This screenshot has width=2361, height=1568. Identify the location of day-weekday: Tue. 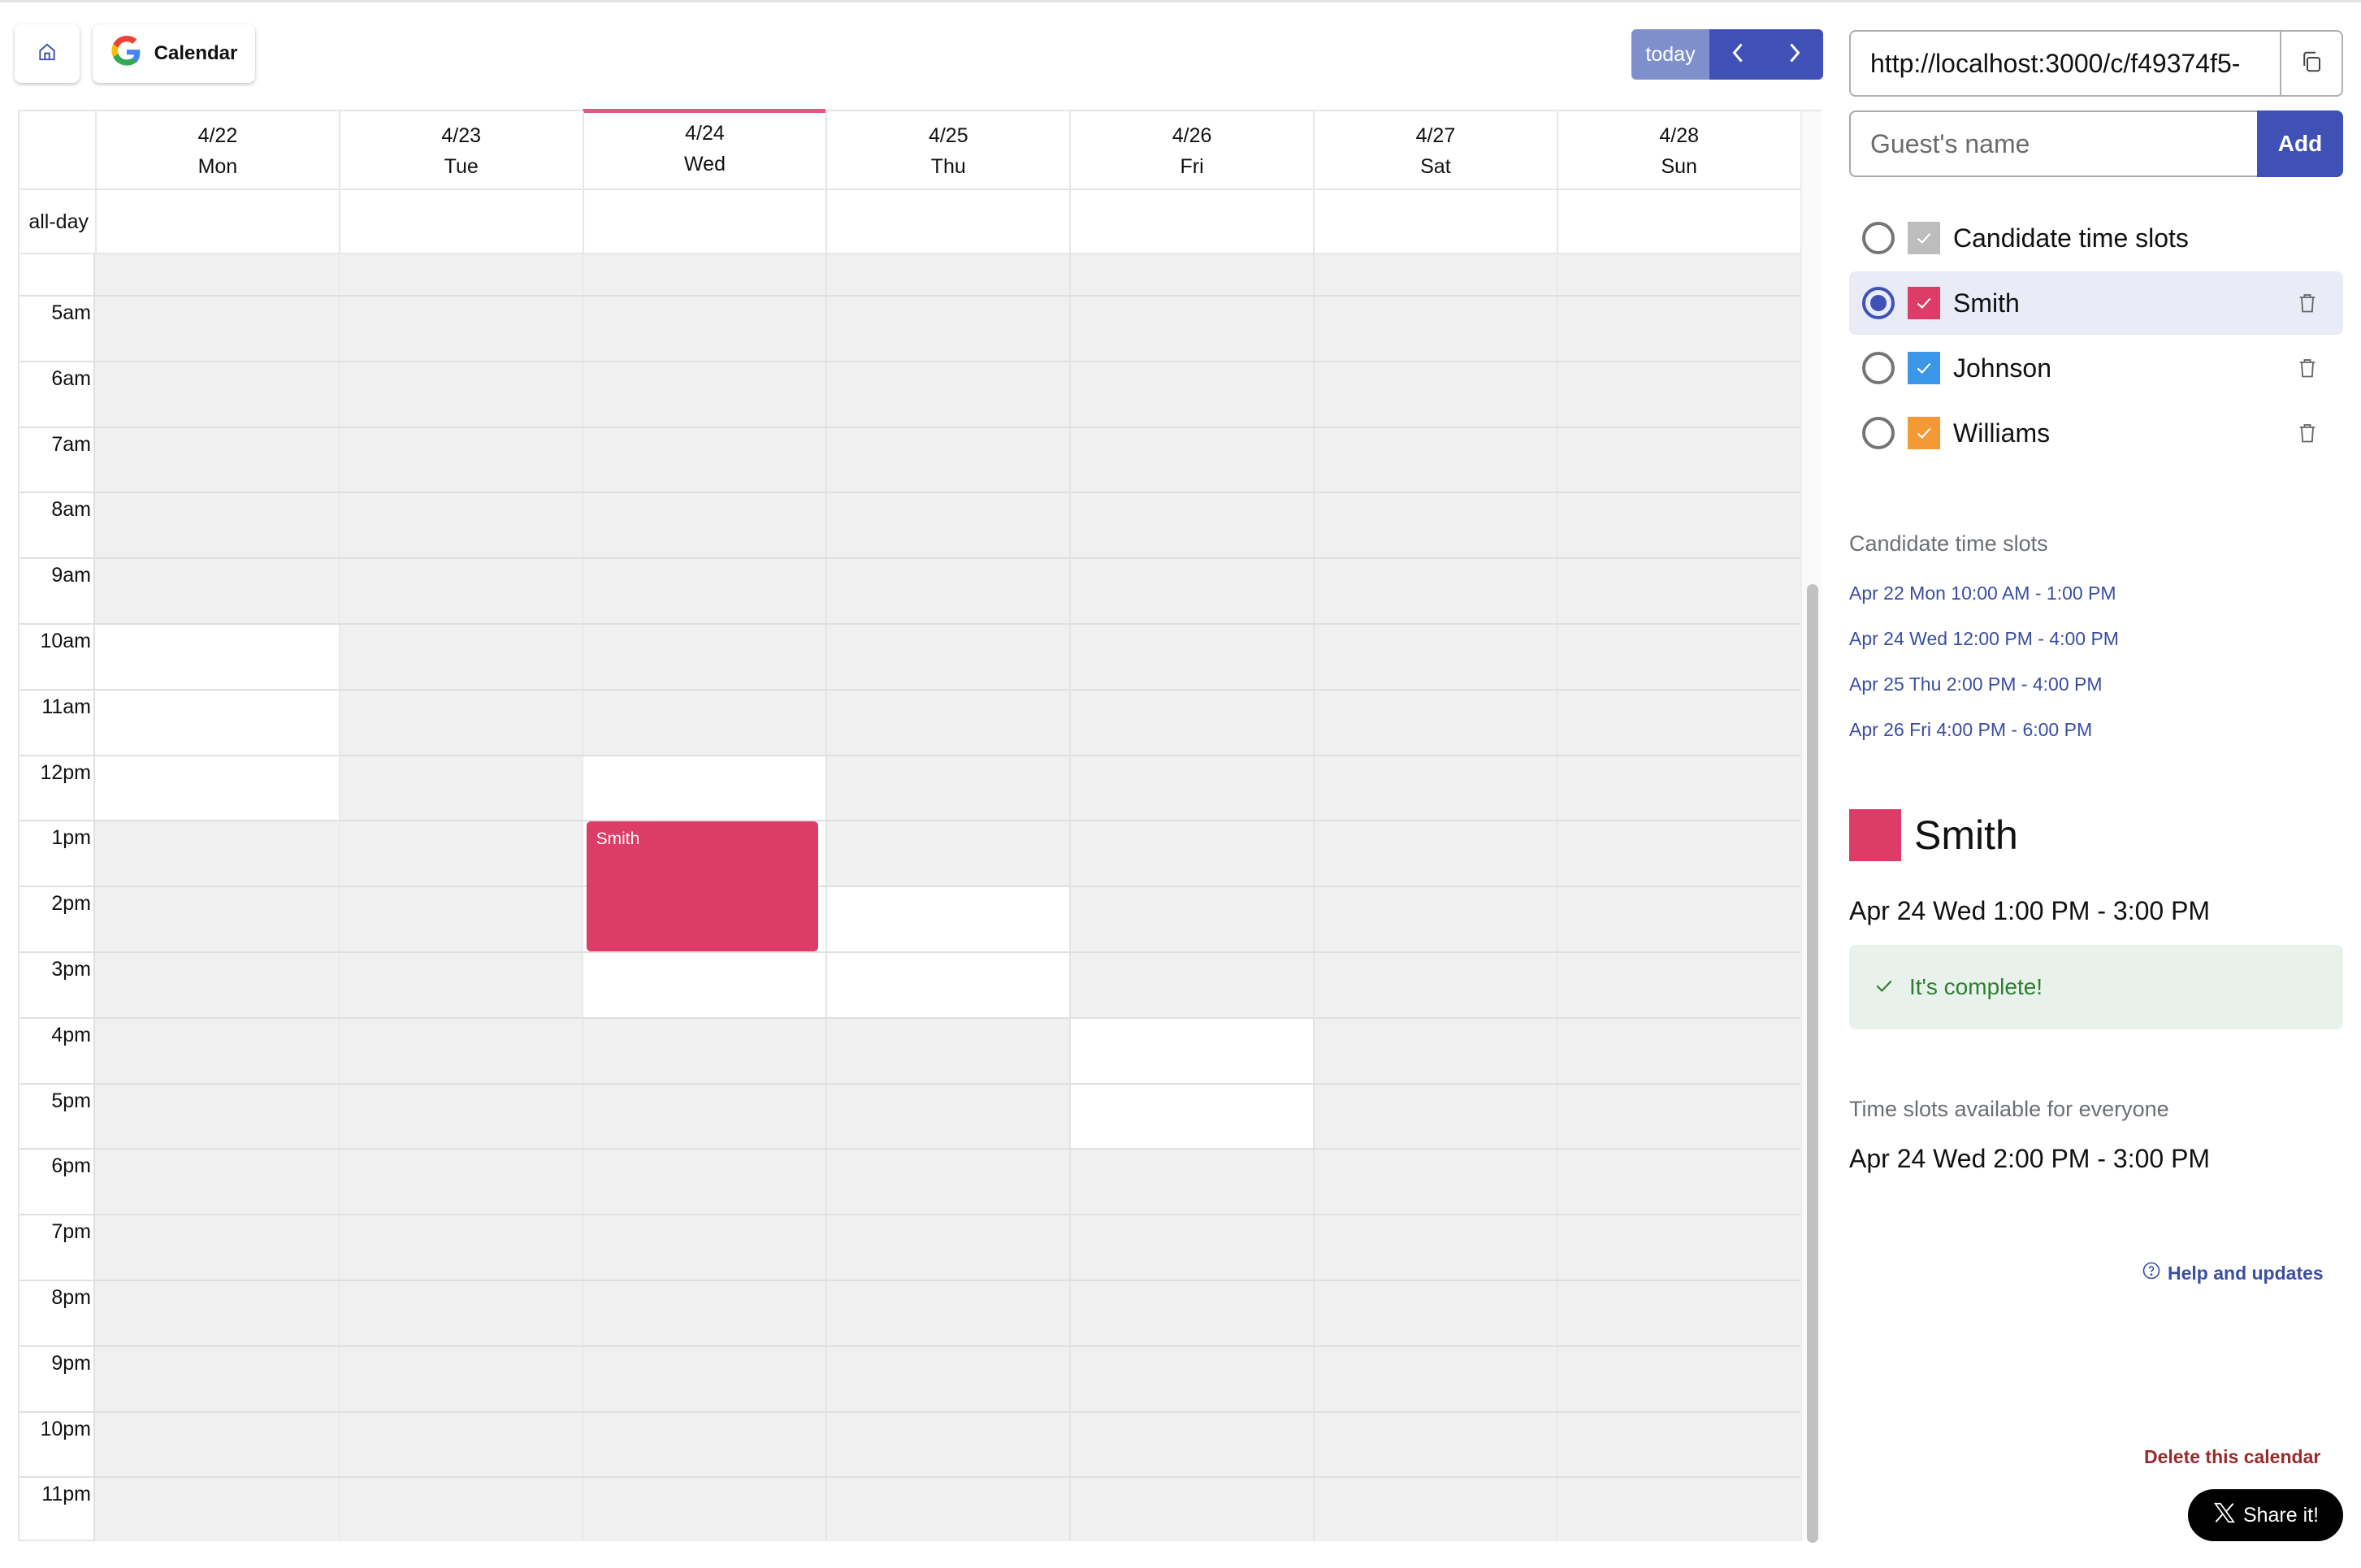
(461, 166).